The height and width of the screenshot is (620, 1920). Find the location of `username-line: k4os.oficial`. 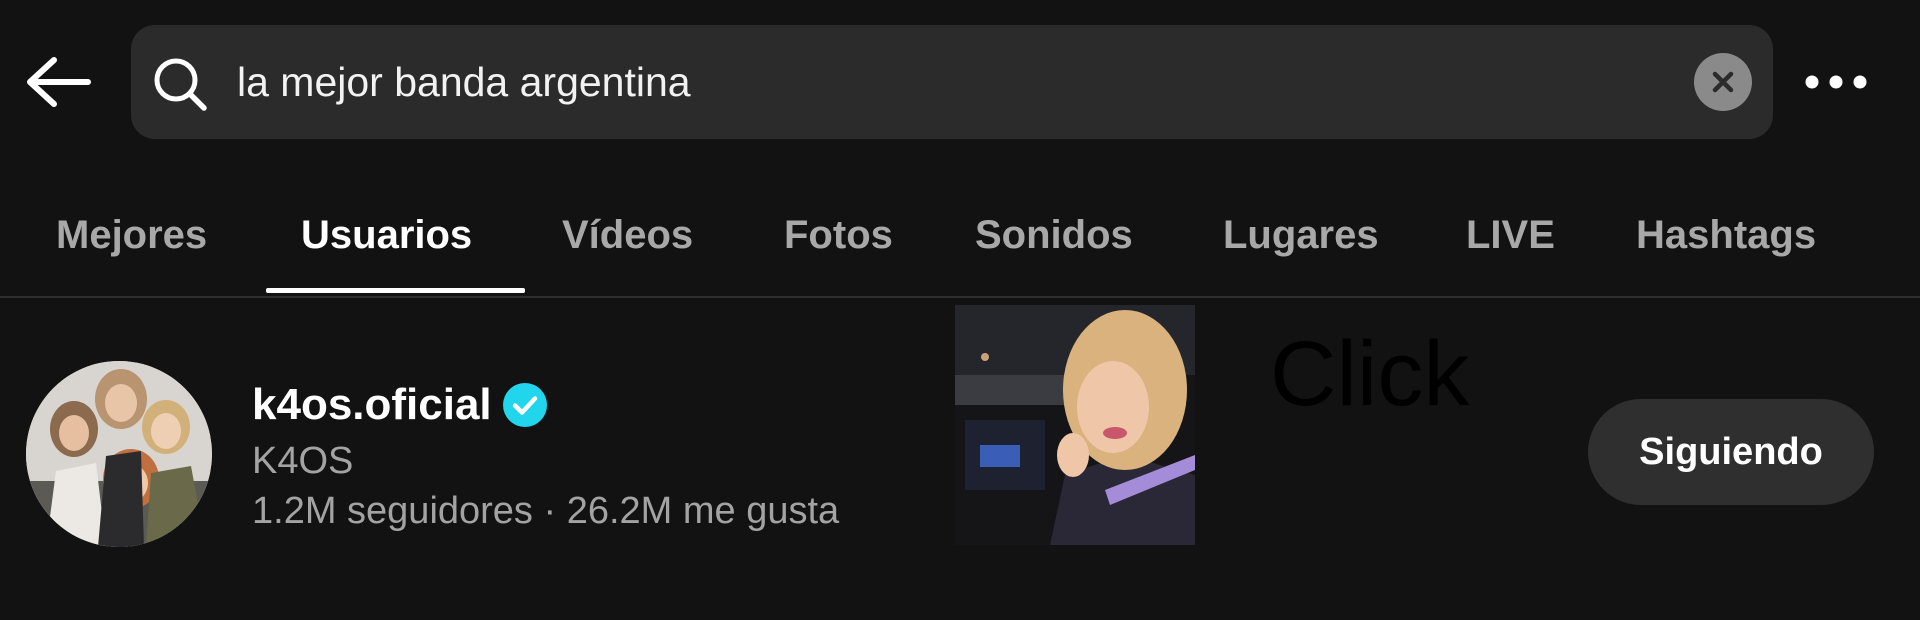

username-line: k4os.oficial is located at coordinates (400, 405).